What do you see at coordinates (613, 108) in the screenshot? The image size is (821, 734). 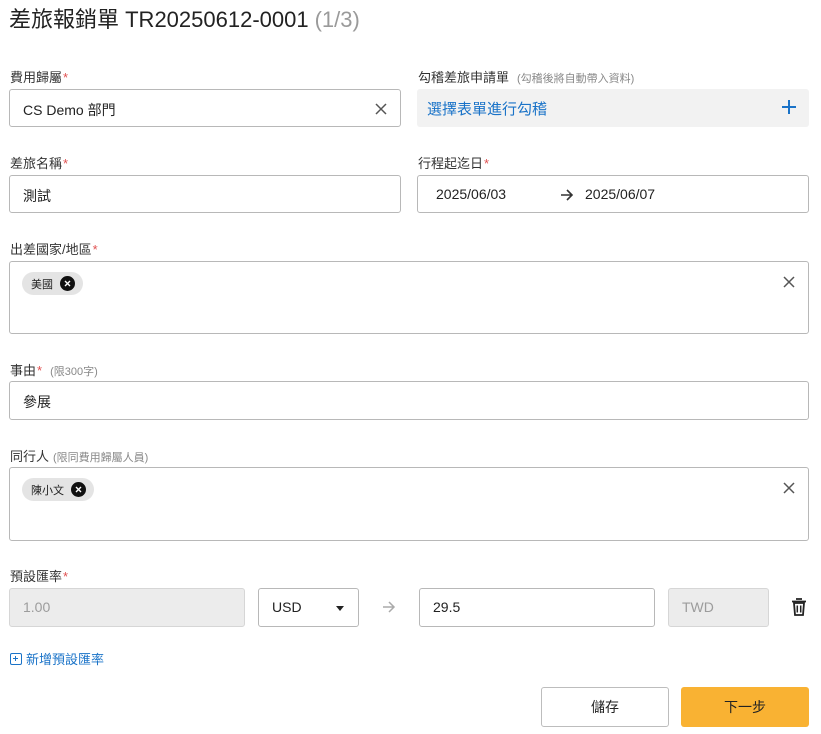 I see `trip-application-picker: 選擇表單進行勾稽` at bounding box center [613, 108].